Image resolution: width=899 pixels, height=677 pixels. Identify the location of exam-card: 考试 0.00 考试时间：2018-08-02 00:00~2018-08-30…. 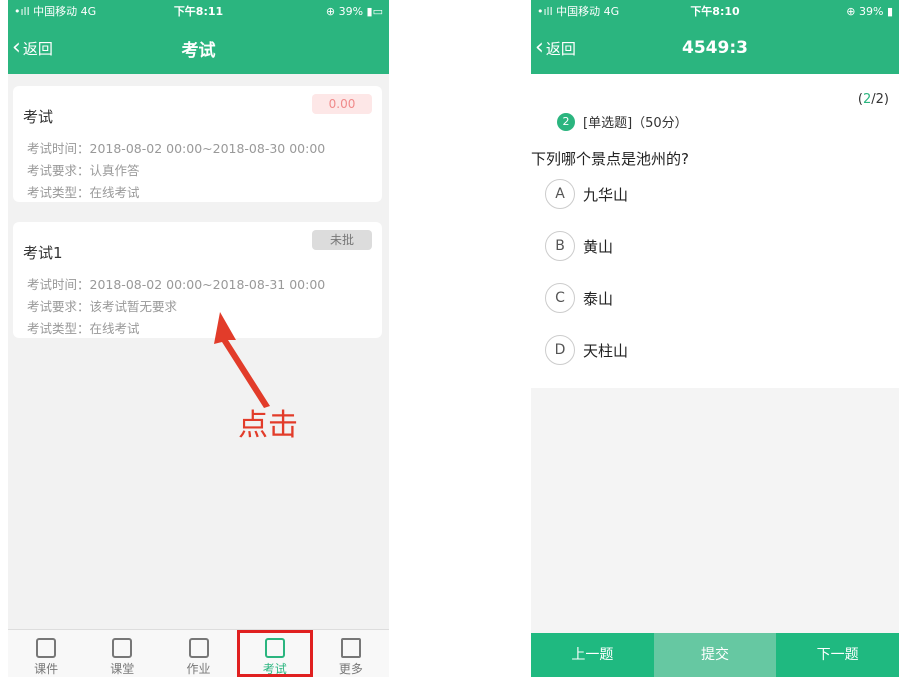
(197, 144).